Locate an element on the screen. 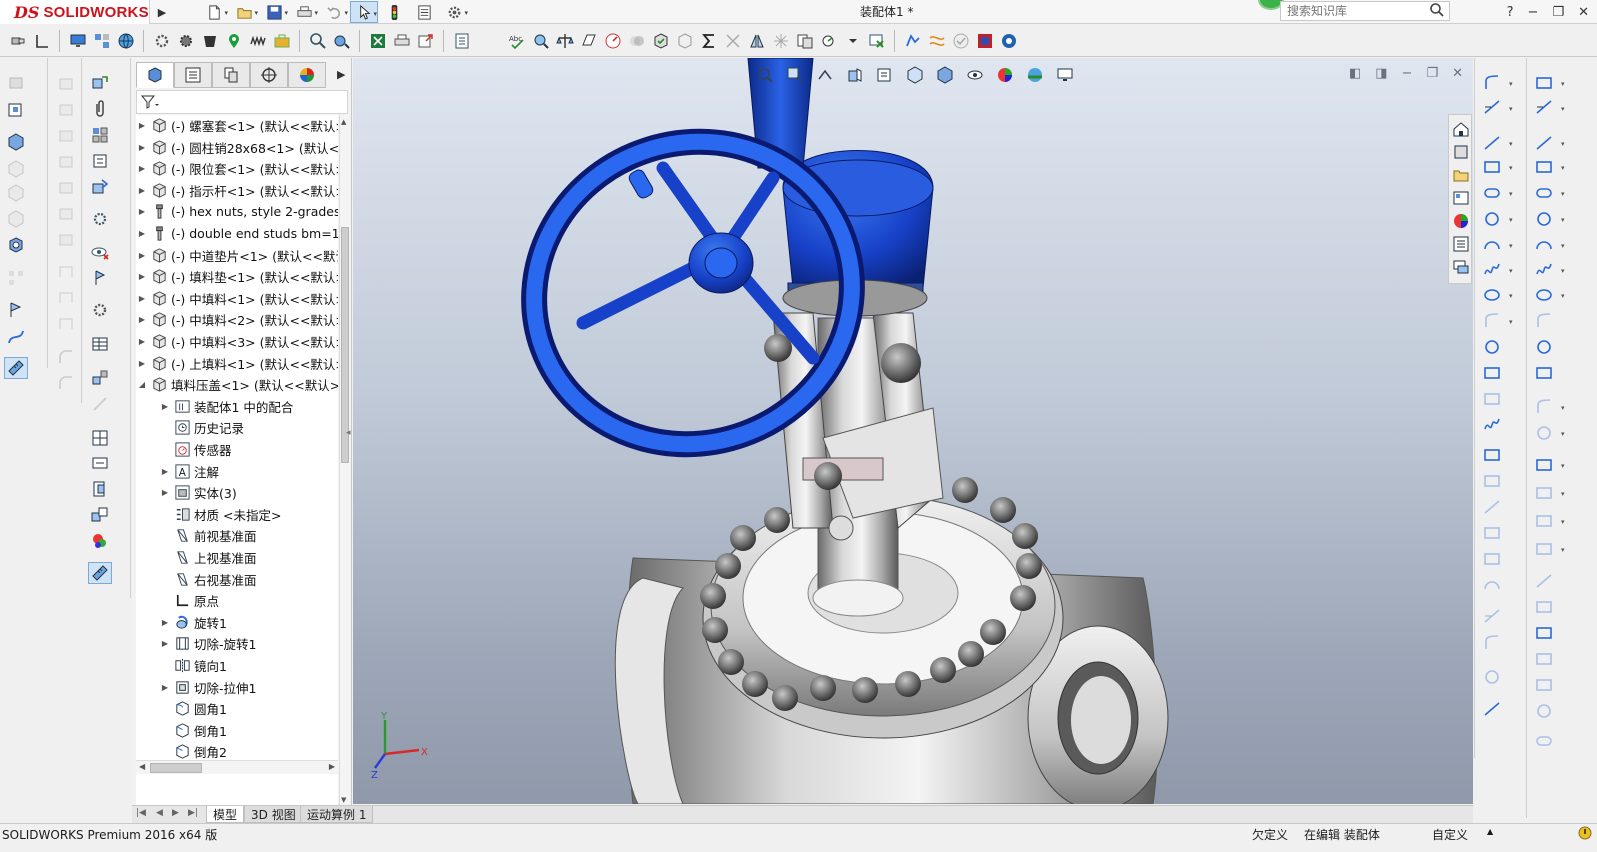  display-button is located at coordinates (77, 41).